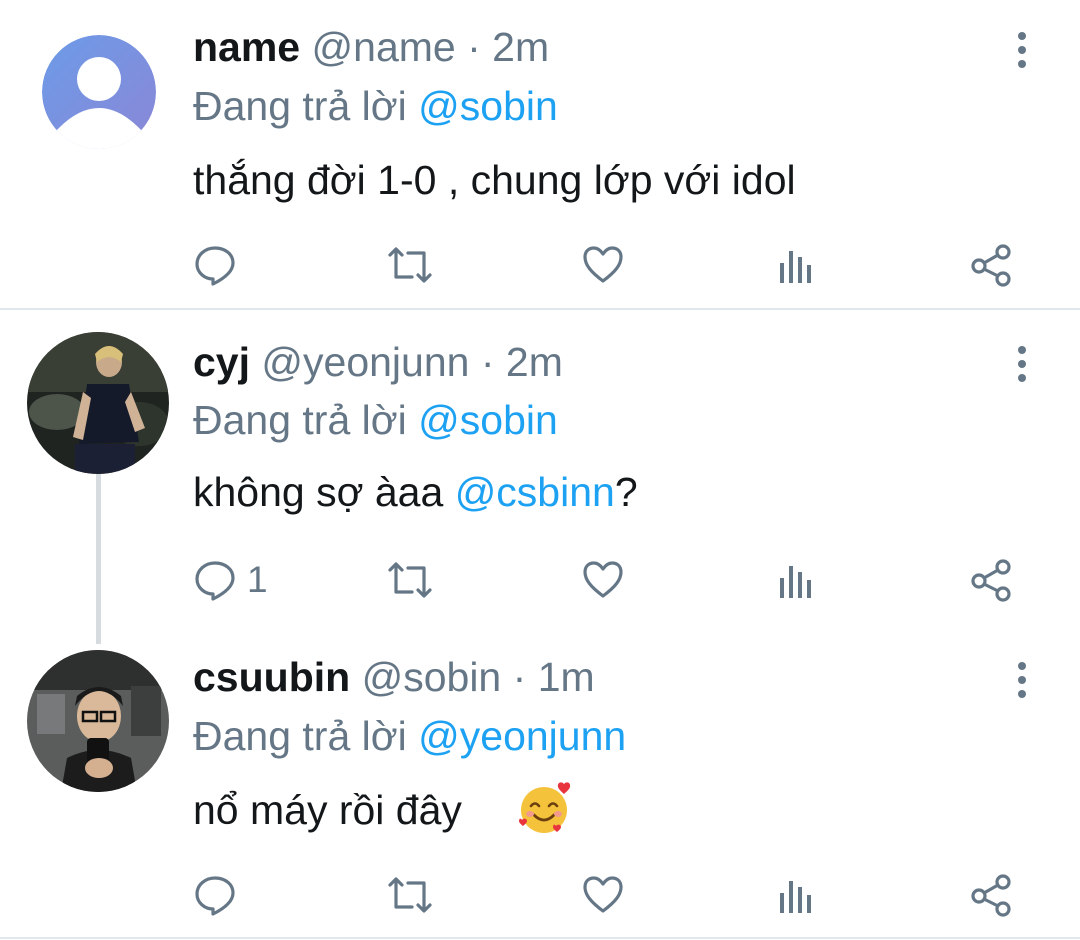  What do you see at coordinates (221, 362) in the screenshot?
I see `display-name: cyj` at bounding box center [221, 362].